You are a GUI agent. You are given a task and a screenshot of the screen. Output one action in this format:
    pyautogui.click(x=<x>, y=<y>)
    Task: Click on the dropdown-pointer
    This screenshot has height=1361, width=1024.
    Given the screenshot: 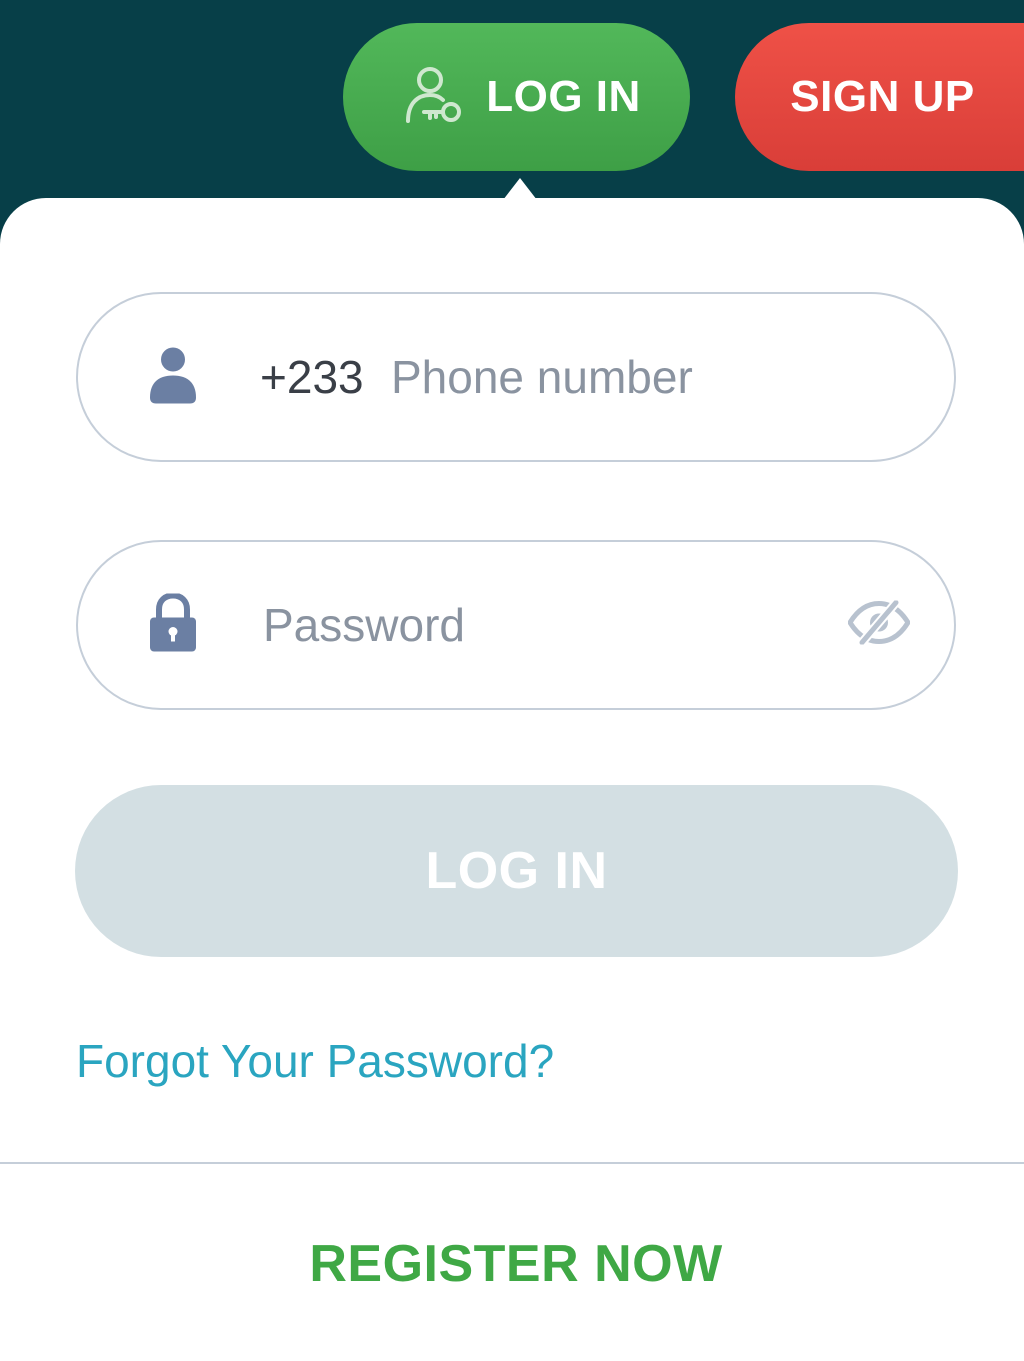 What is the action you would take?
    pyautogui.click(x=520, y=189)
    